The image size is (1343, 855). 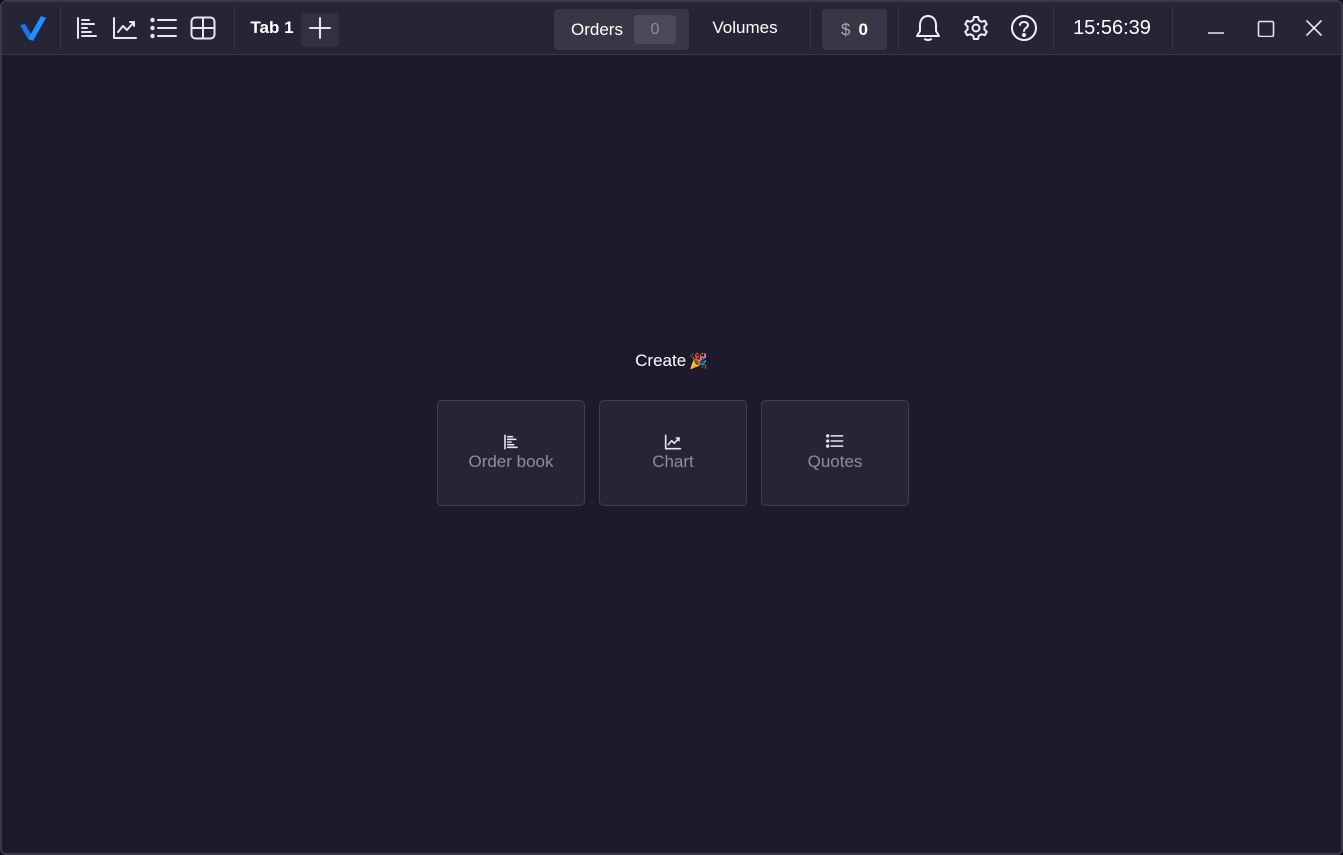 I want to click on volumes-label: Volumes, so click(x=745, y=27).